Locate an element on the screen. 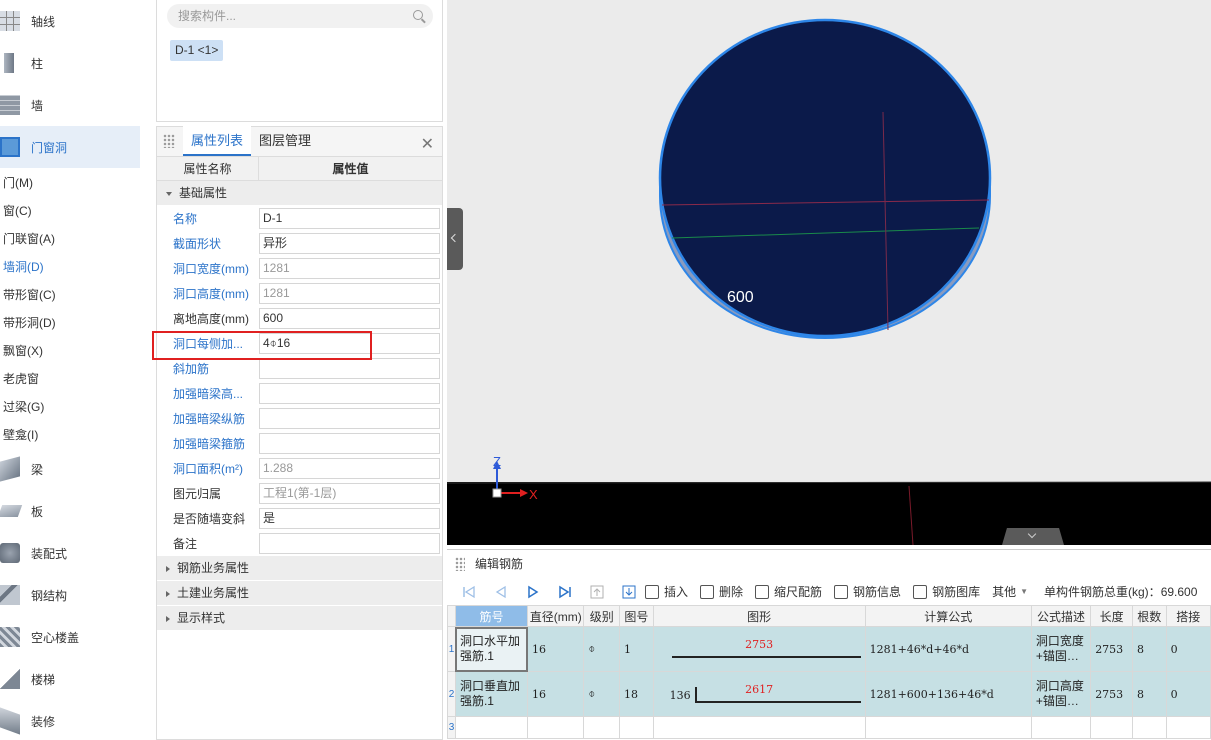 The height and width of the screenshot is (740, 1211). next-record-icon is located at coordinates (533, 592).